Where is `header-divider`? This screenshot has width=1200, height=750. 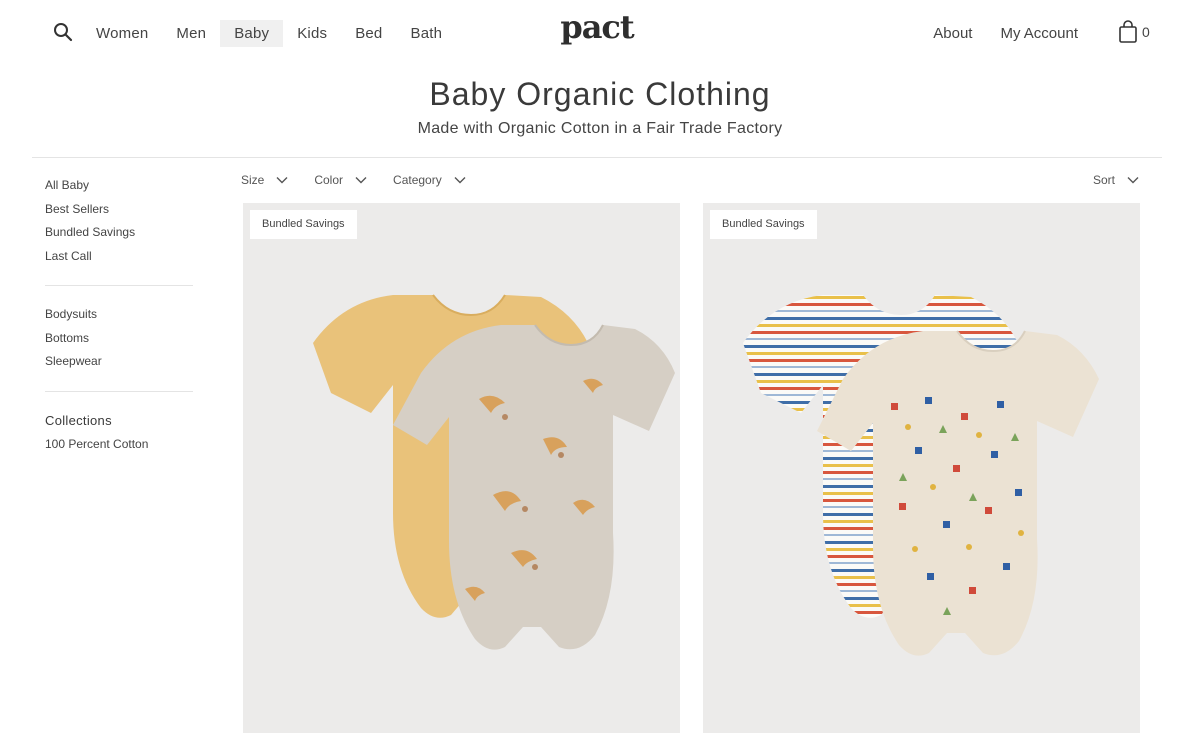 header-divider is located at coordinates (597, 157).